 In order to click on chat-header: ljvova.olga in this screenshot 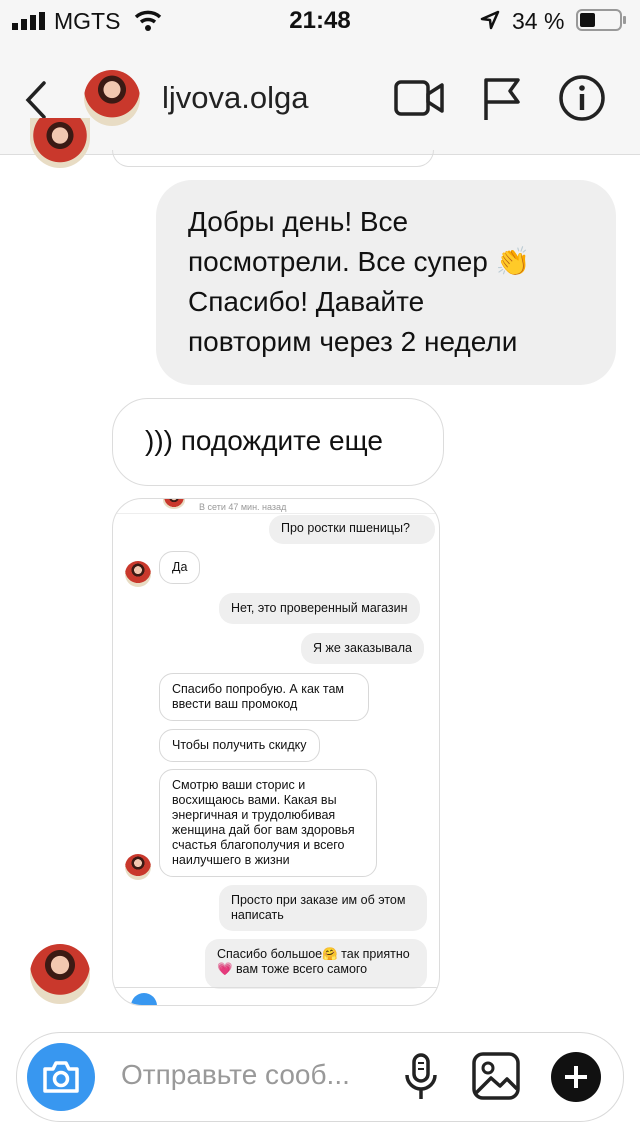, I will do `click(320, 97)`.